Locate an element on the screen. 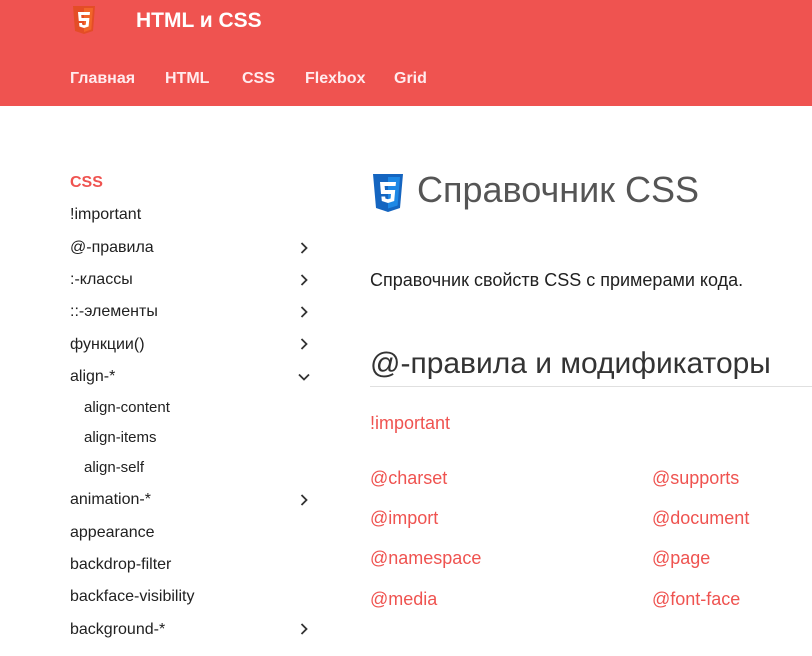 The image size is (812, 656). sidebar-item-animation: animation-* is located at coordinates (195, 501).